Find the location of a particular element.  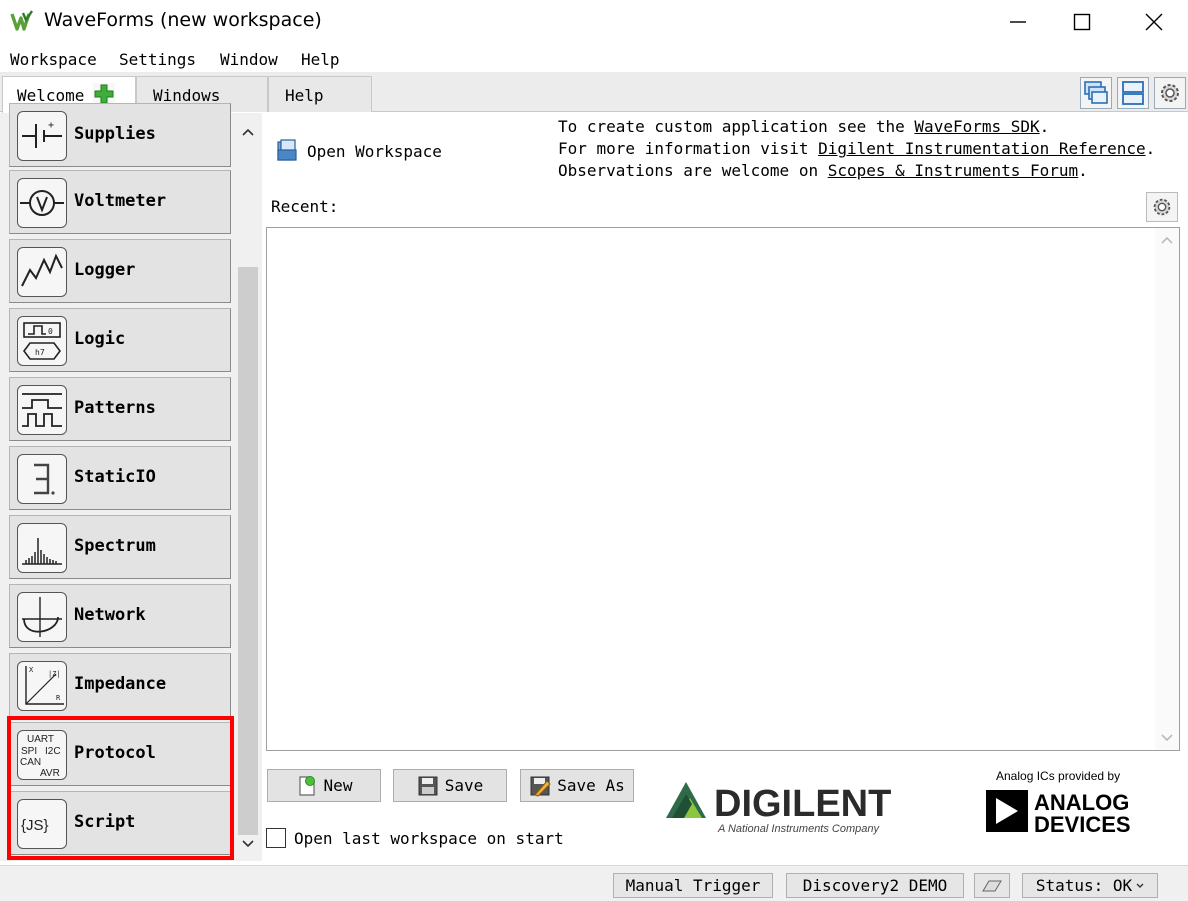

eraser-button is located at coordinates (992, 885).